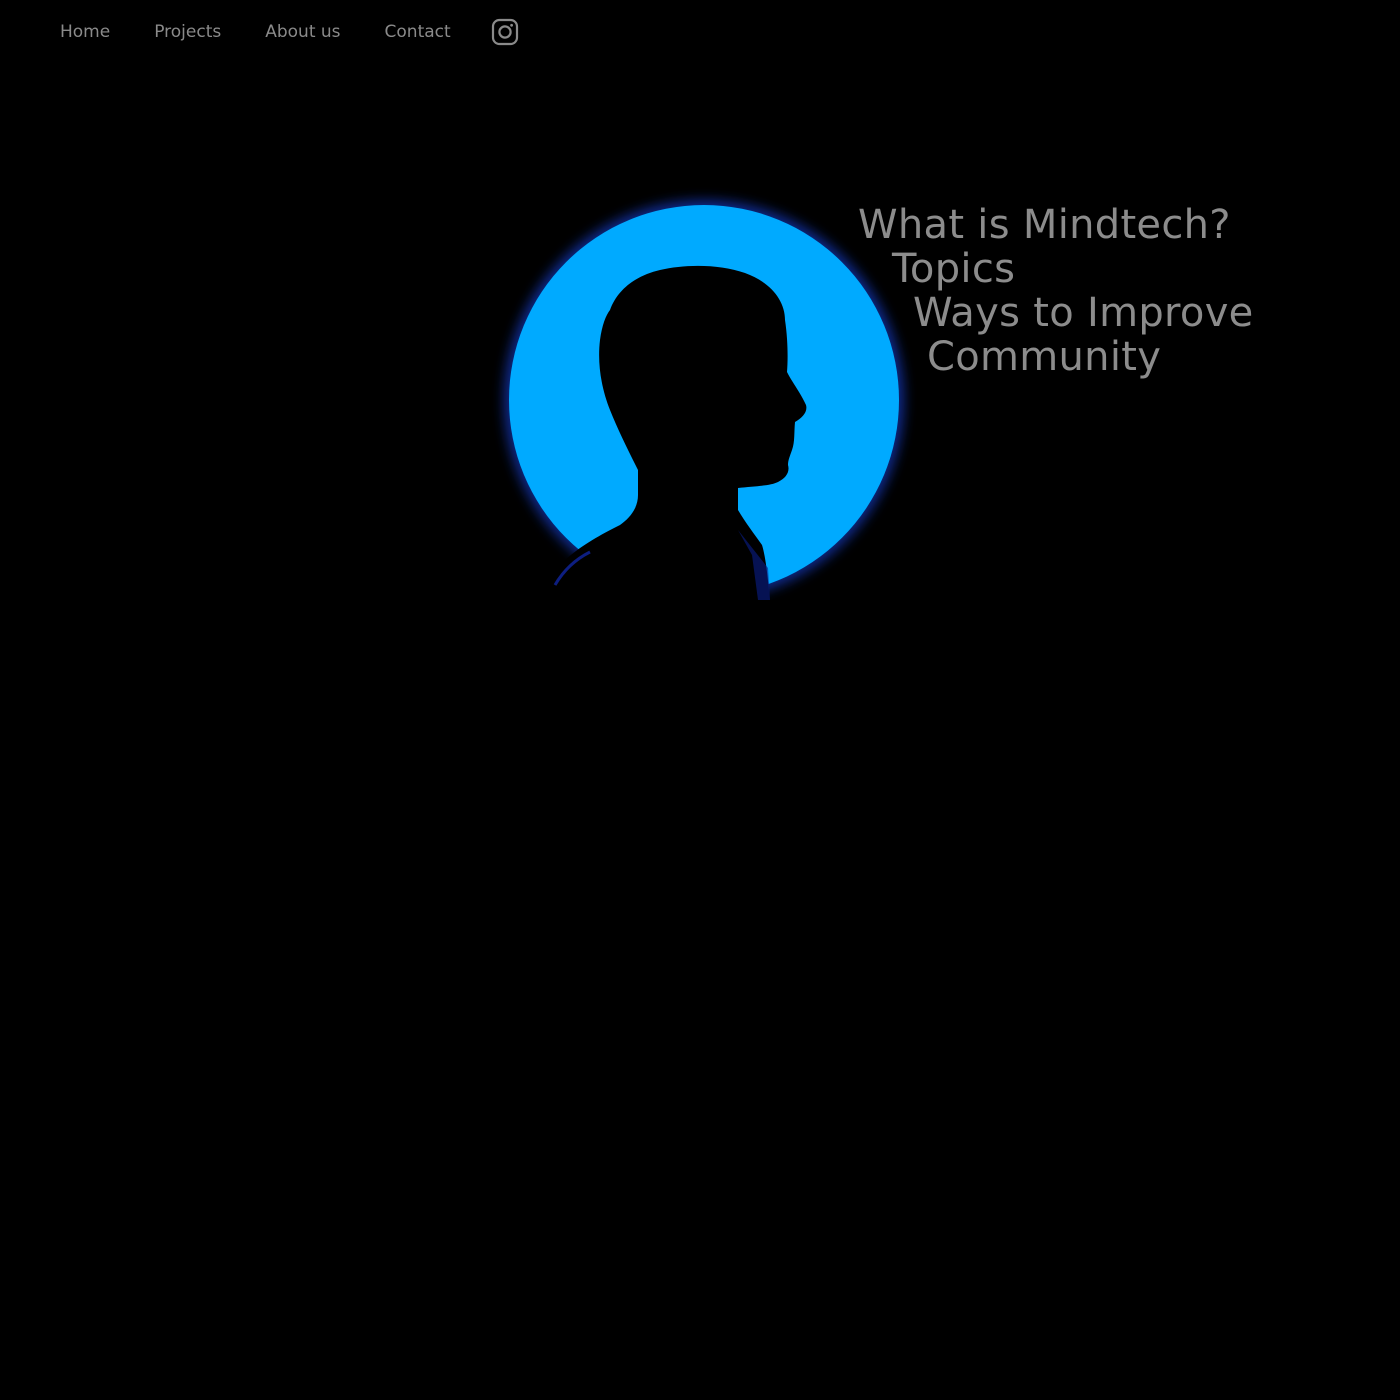  Describe the element at coordinates (505, 32) in the screenshot. I see `instagram-icon` at that location.